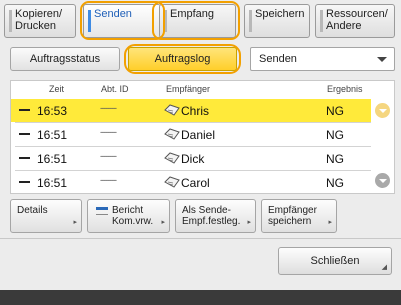 The image size is (401, 305). I want to click on table-scrollbar, so click(383, 145).